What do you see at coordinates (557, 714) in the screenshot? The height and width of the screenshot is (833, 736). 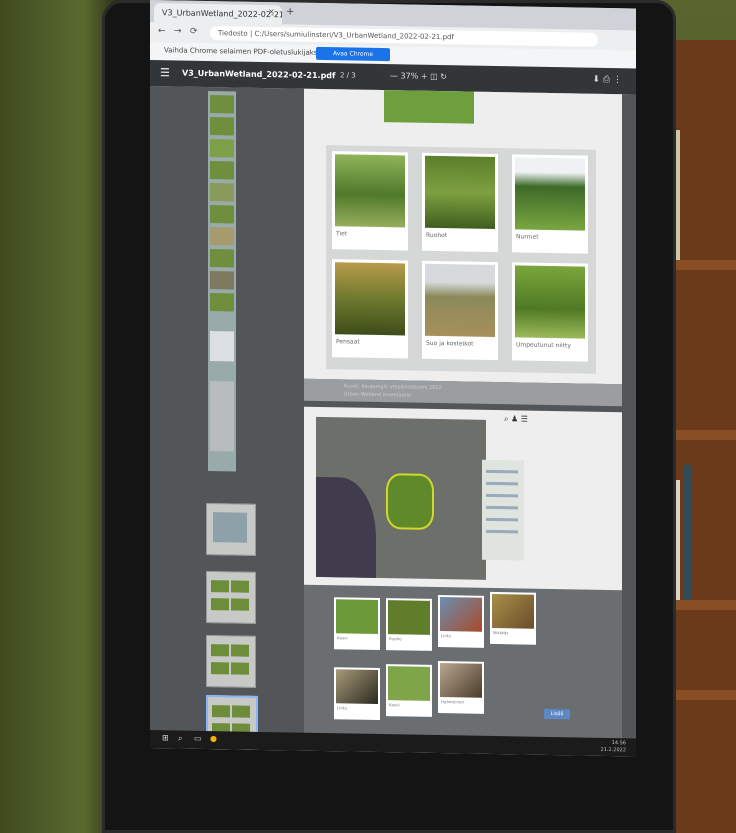 I see `more-species-button: Lisää` at bounding box center [557, 714].